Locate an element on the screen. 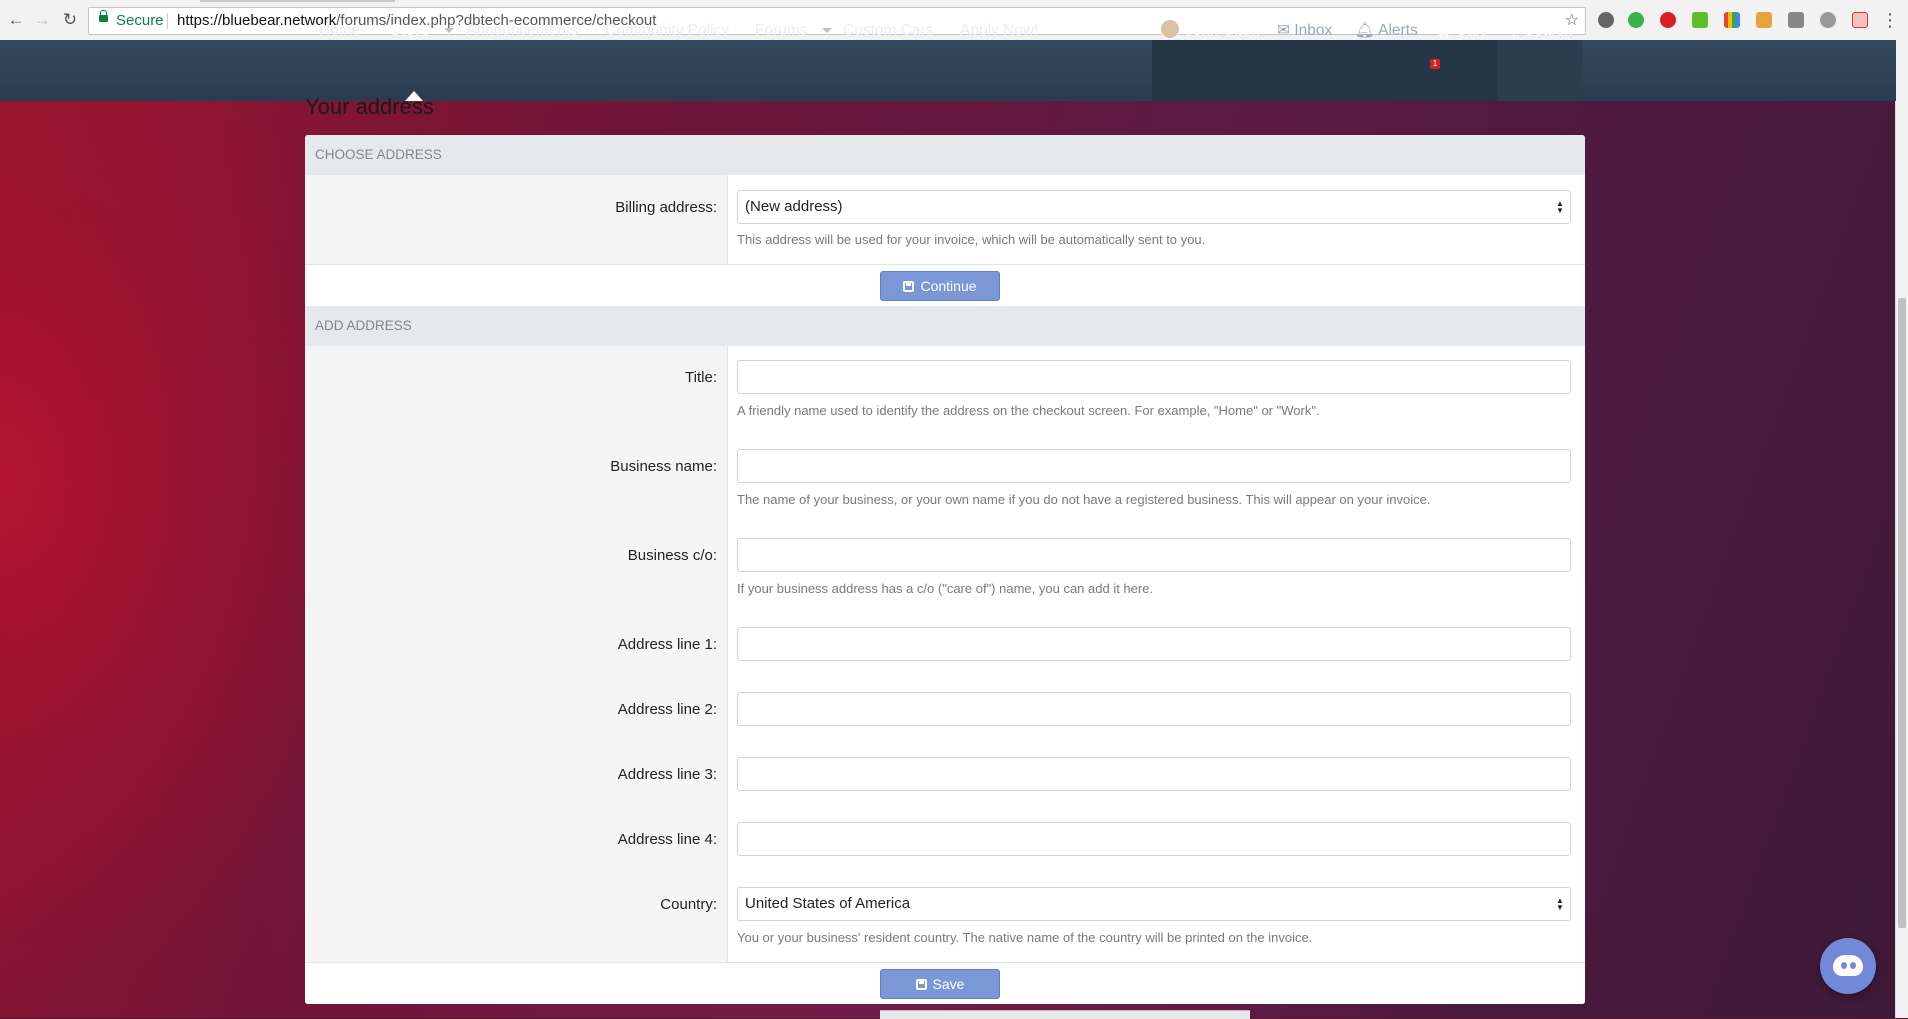 The width and height of the screenshot is (1908, 1019). business-co-label: Business c/o: is located at coordinates (672, 555).